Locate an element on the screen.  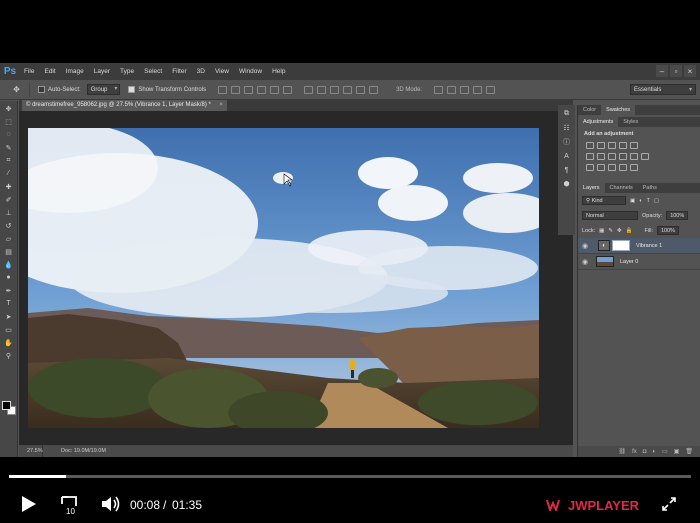
workspace-dropdown: Essentials is located at coordinates (663, 89).